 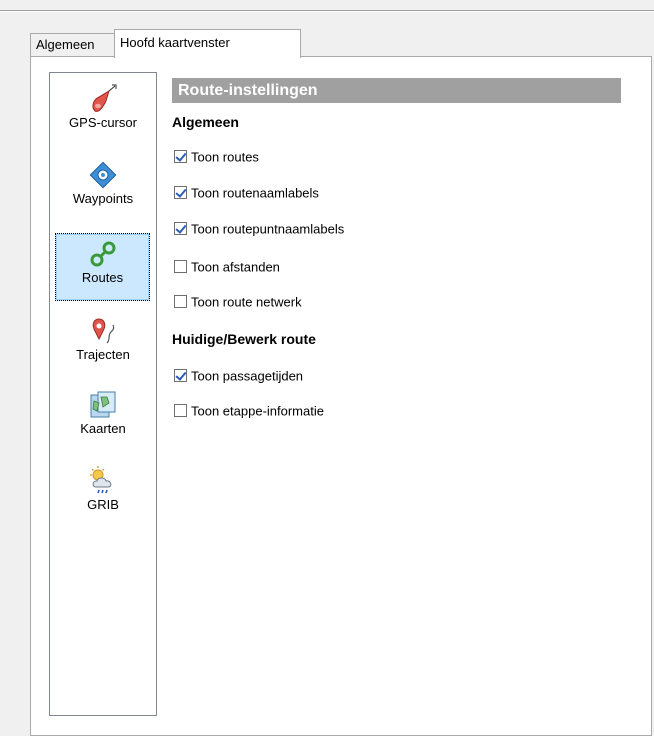 What do you see at coordinates (247, 376) in the screenshot?
I see `option-label: Toon passagetijden` at bounding box center [247, 376].